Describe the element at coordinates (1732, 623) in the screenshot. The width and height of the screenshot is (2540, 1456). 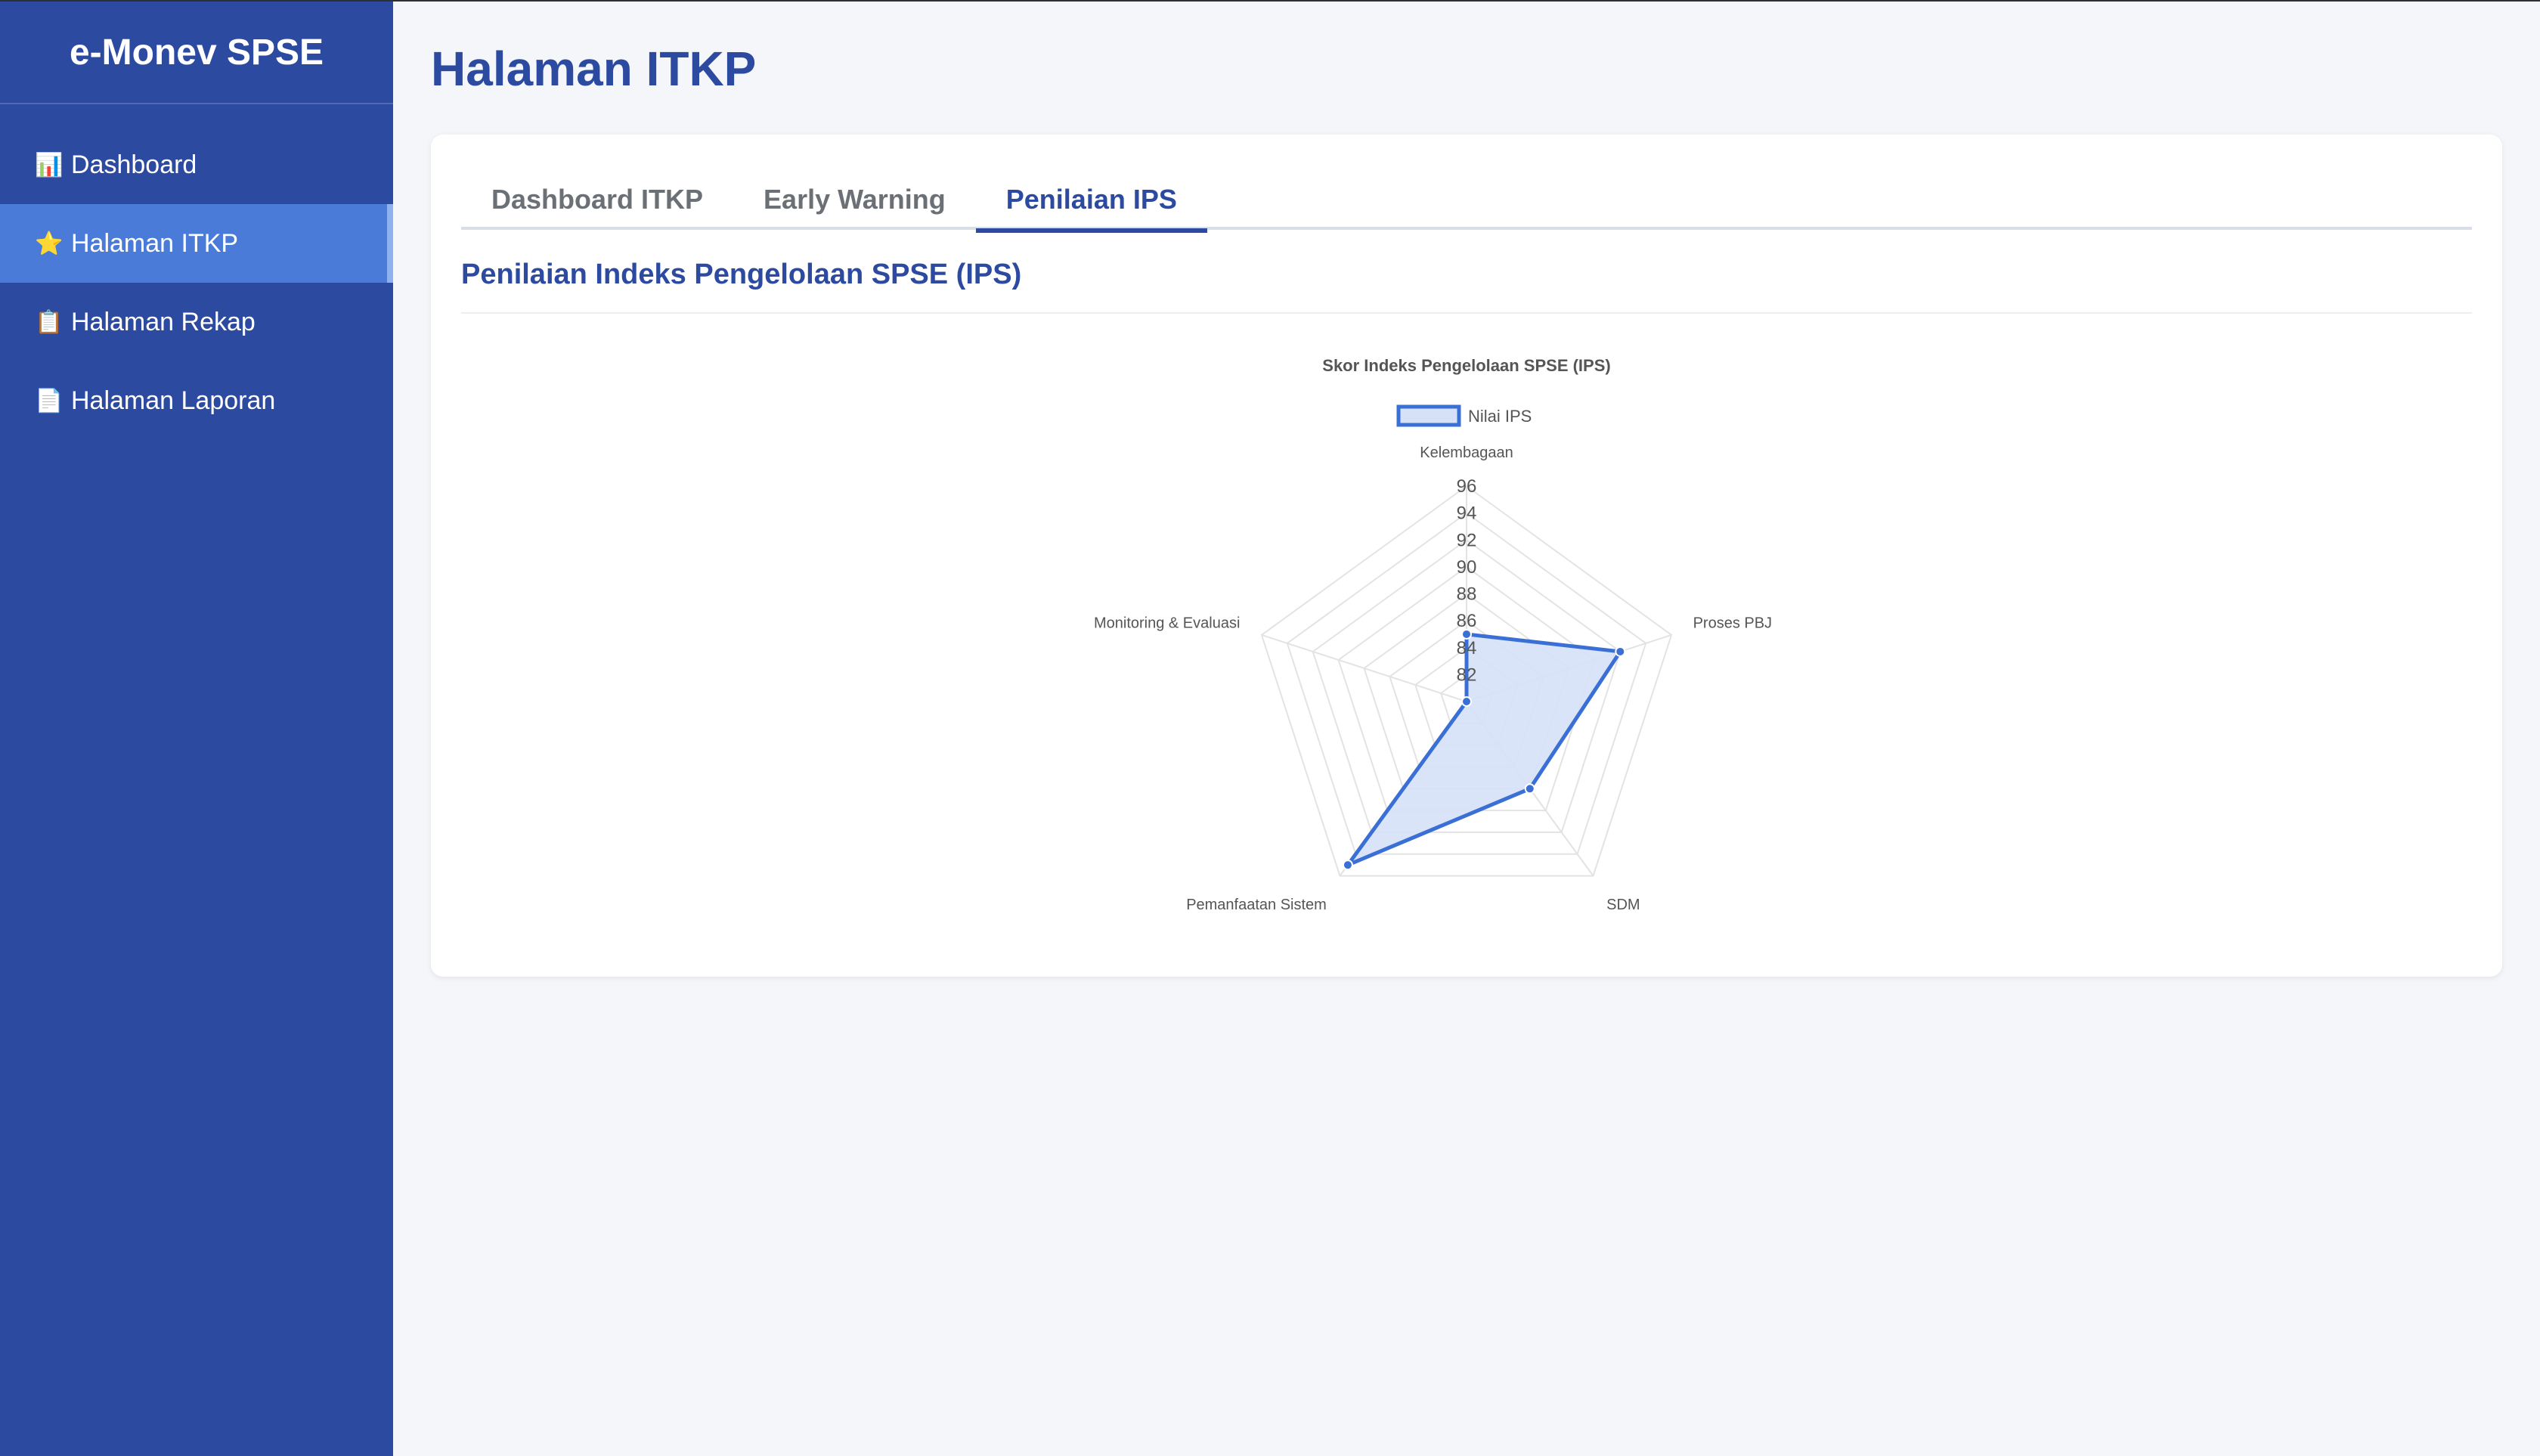
I see `radar-axis-label: Proses PBJ` at that location.